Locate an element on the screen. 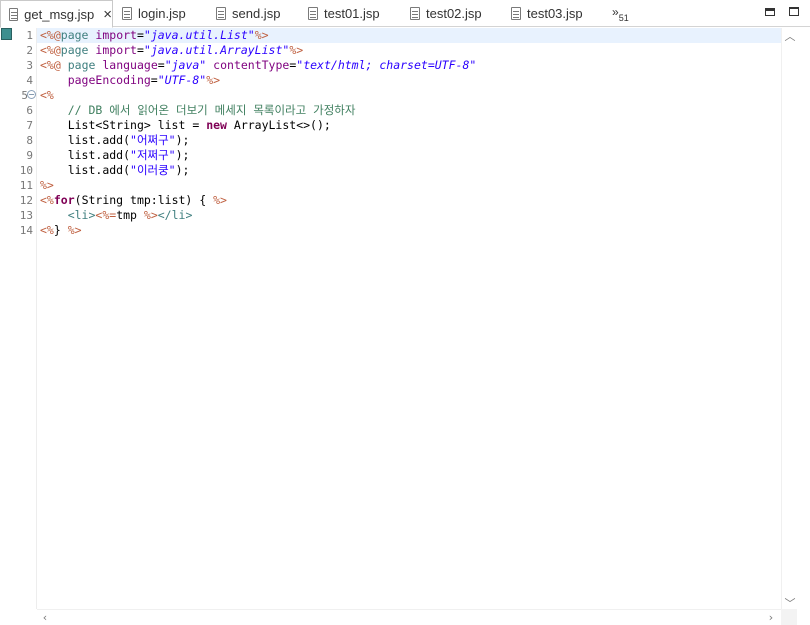 This screenshot has width=810, height=625. line-number-gutter: 1 2 3 4 5 6 7 8 9 10 11 12 13 14 is located at coordinates (25, 318).